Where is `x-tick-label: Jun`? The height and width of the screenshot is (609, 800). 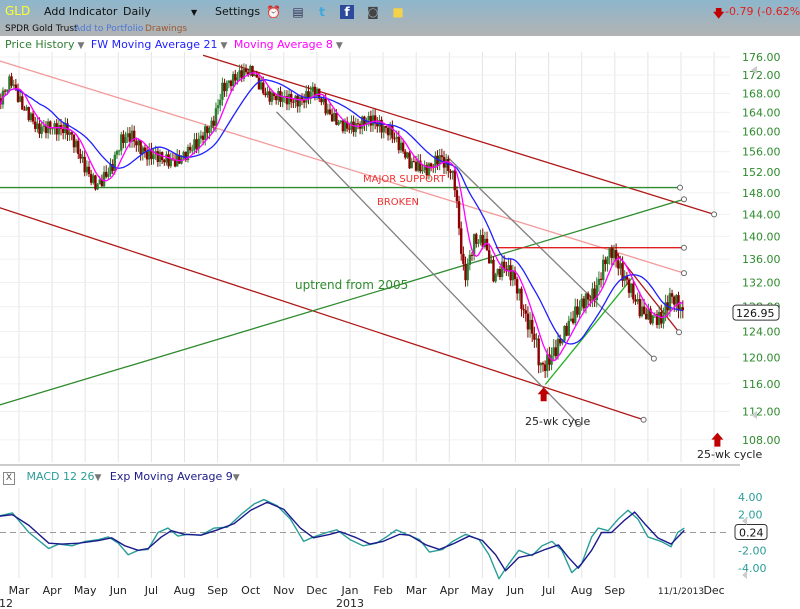
x-tick-label: Jun is located at coordinates (118, 590).